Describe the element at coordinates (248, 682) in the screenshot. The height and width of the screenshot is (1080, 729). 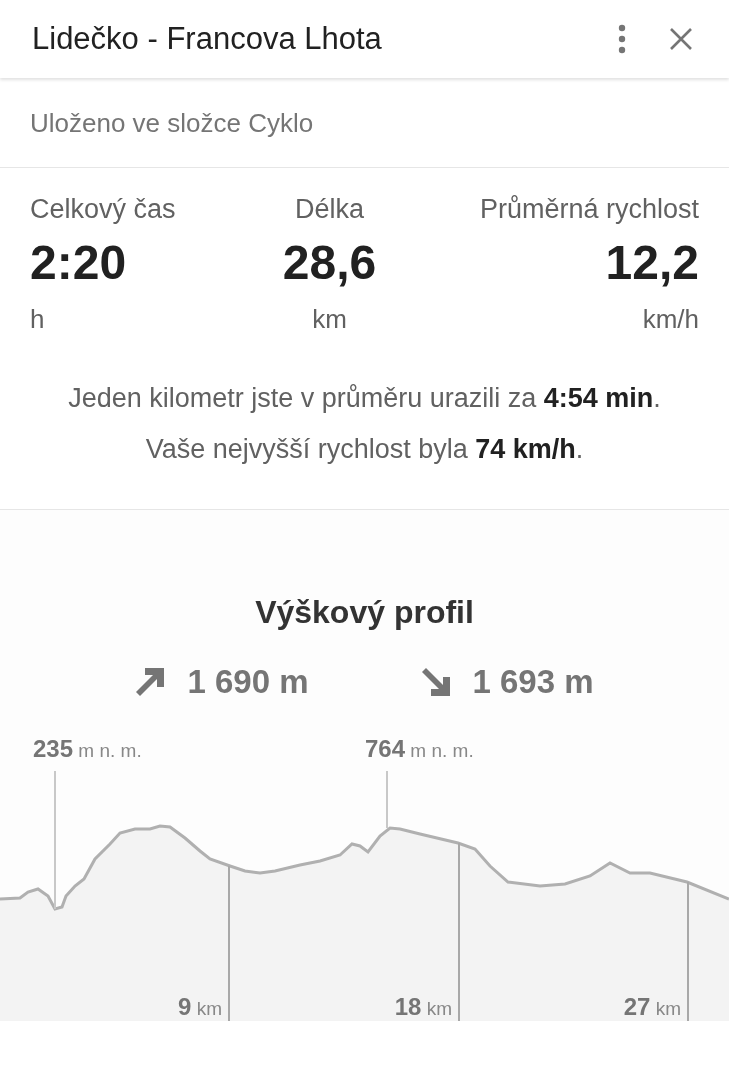
I see `elevation-total: 1 690 m` at that location.